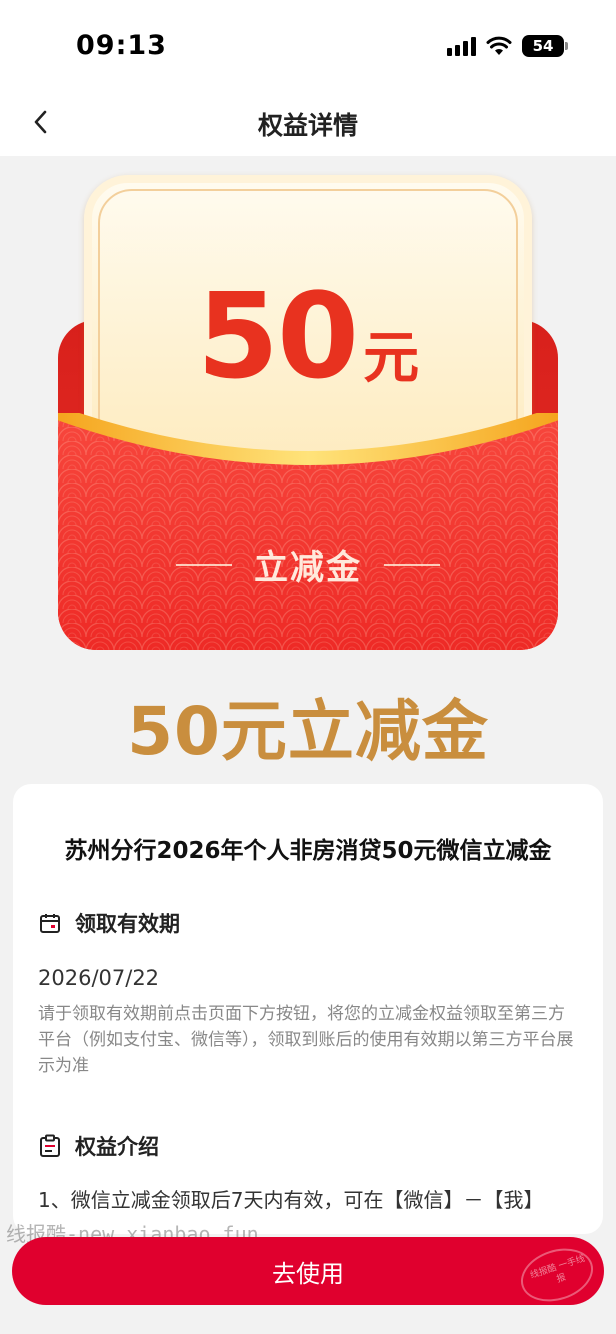 The height and width of the screenshot is (1334, 616). What do you see at coordinates (308, 531) in the screenshot?
I see `envelope-front` at bounding box center [308, 531].